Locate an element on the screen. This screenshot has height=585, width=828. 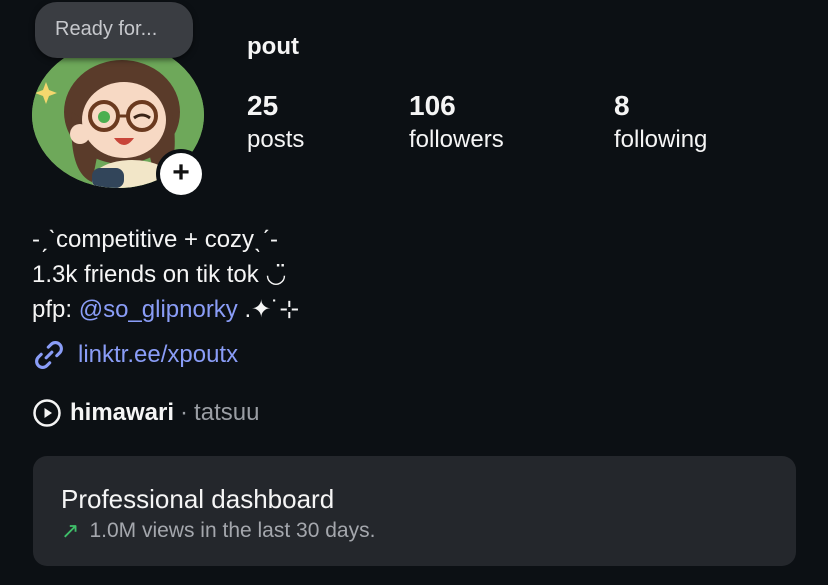
dashboard-subtitle-row: ↗ 1.0M views in the last 30 days. is located at coordinates (218, 531).